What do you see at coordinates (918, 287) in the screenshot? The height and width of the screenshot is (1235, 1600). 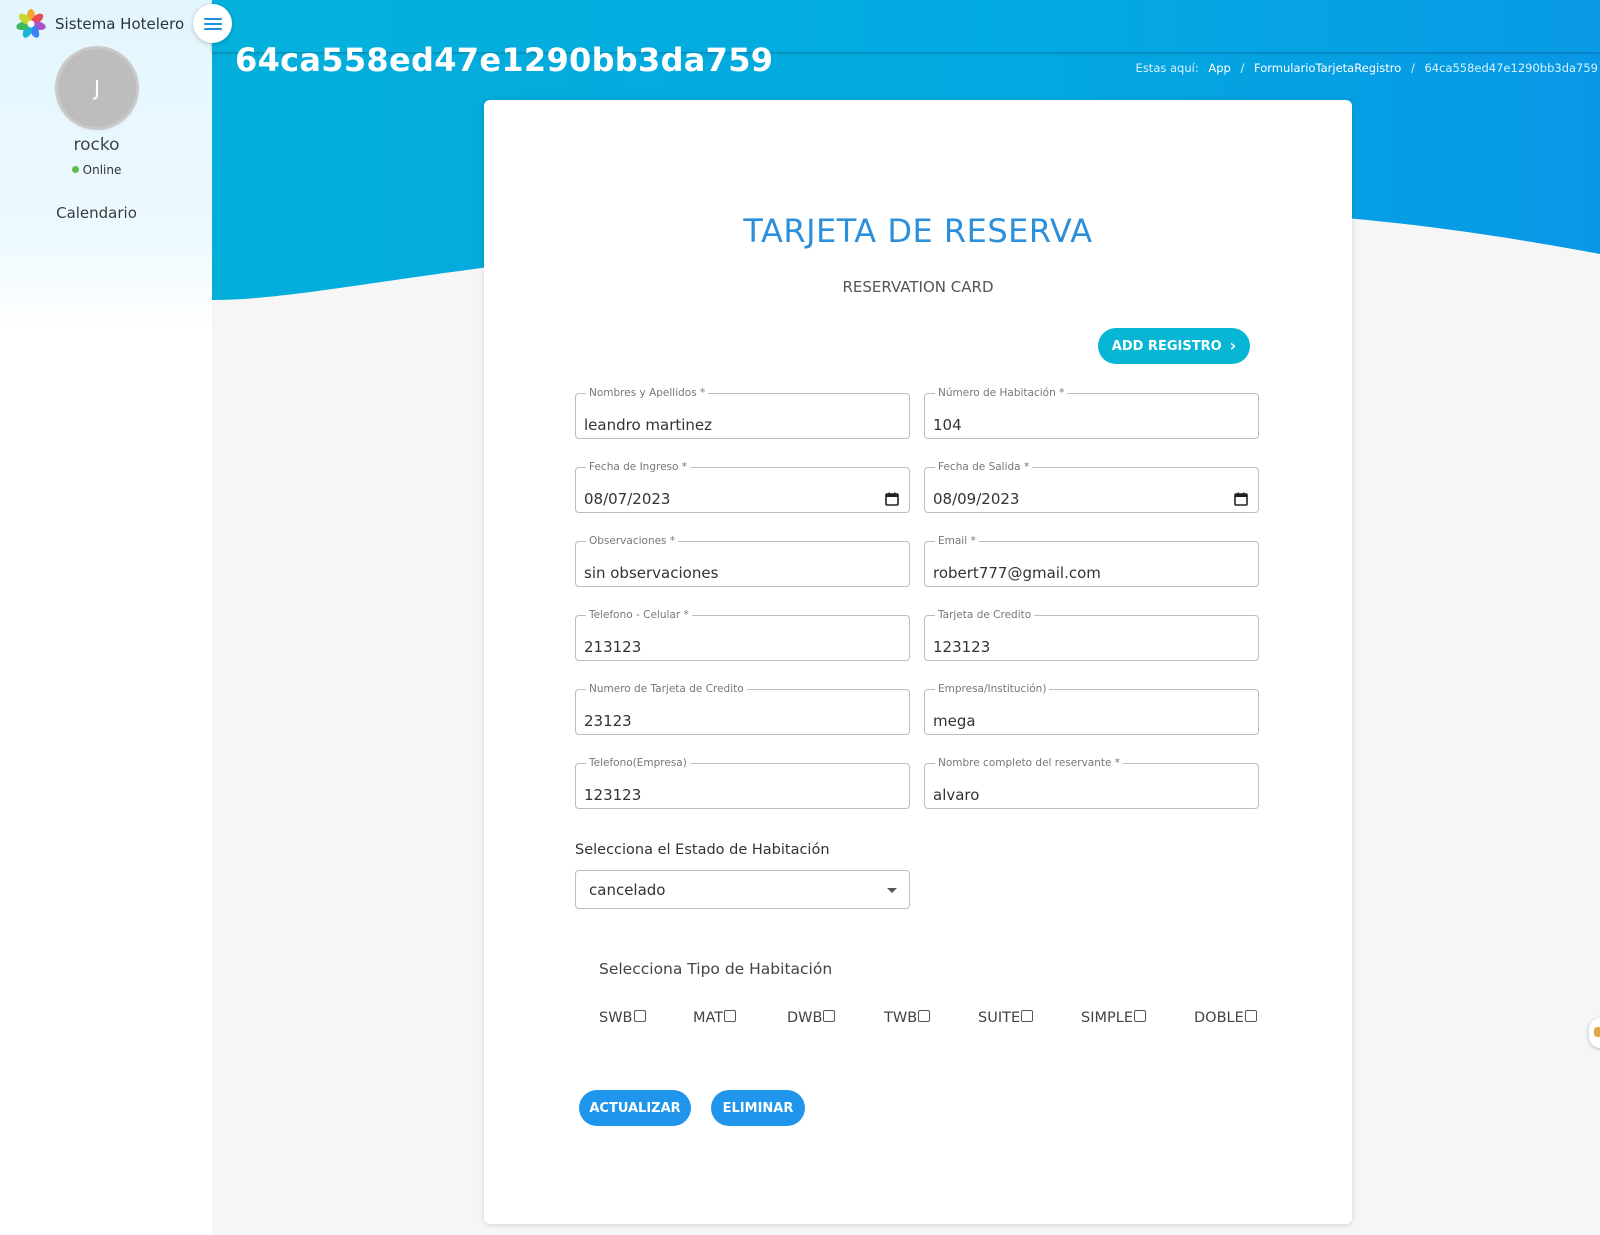 I see `card-subtitle: RESERVATION CARD` at bounding box center [918, 287].